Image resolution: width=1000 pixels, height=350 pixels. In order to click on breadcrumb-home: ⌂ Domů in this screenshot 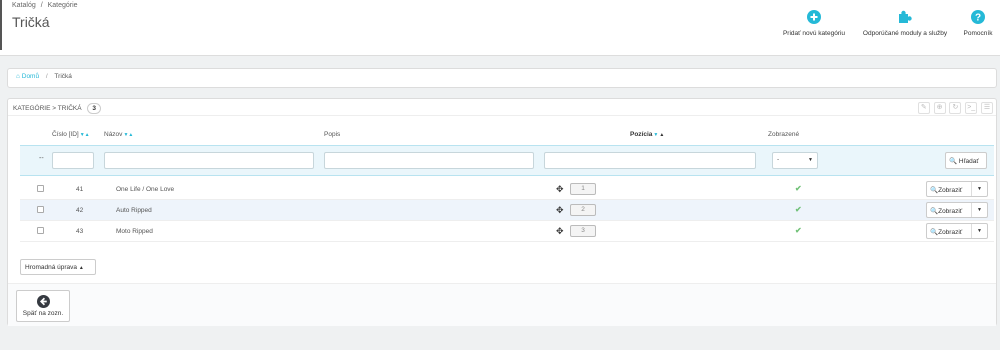, I will do `click(28, 76)`.